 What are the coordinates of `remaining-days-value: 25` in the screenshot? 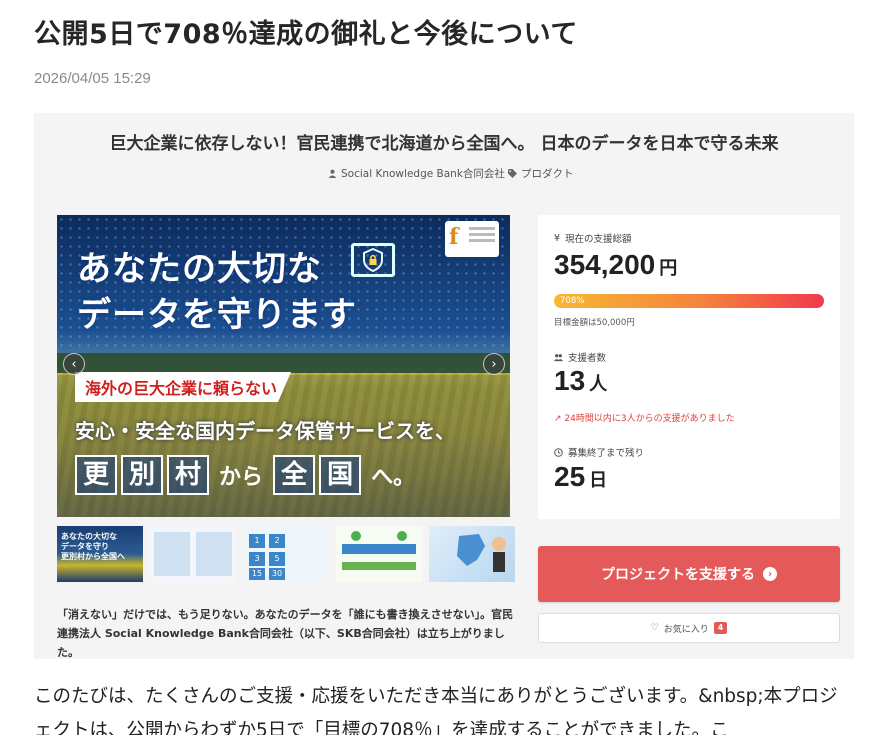 It's located at (570, 476).